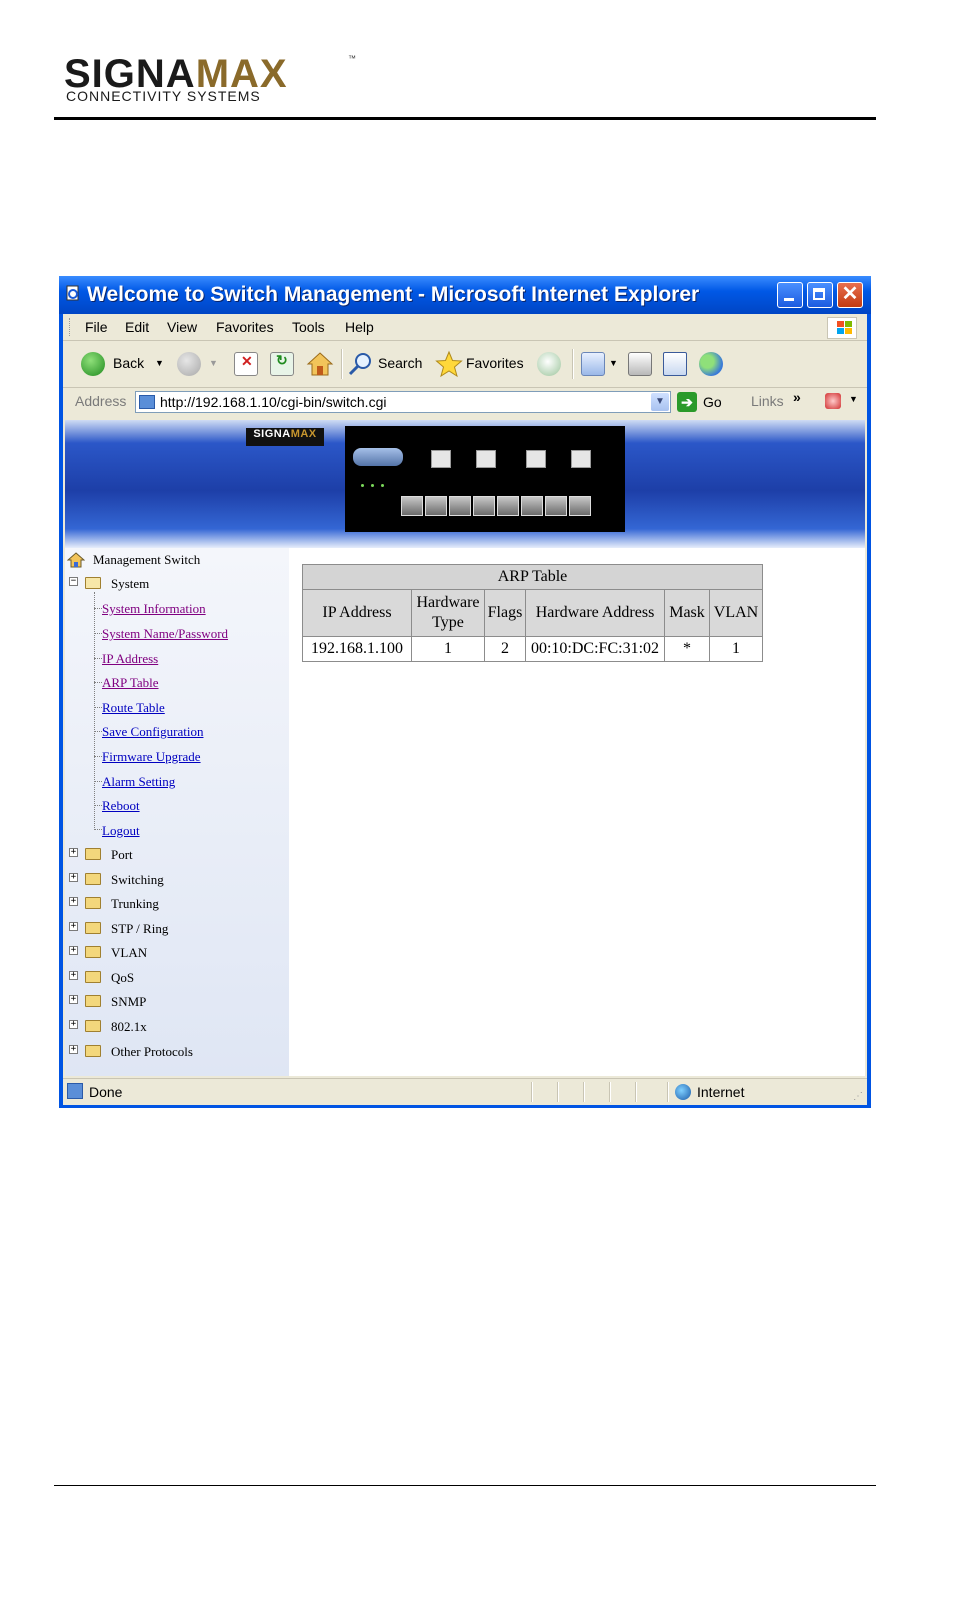 The image size is (954, 1605). I want to click on forward-button: ▼, so click(199, 364).